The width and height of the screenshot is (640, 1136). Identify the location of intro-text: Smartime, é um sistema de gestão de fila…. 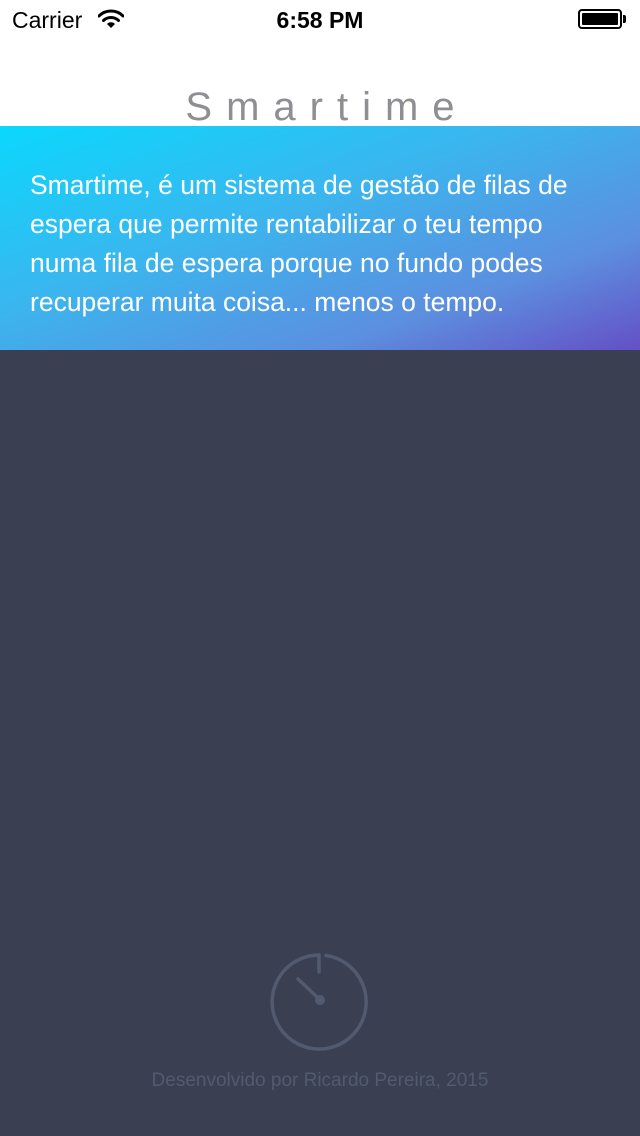
(299, 243).